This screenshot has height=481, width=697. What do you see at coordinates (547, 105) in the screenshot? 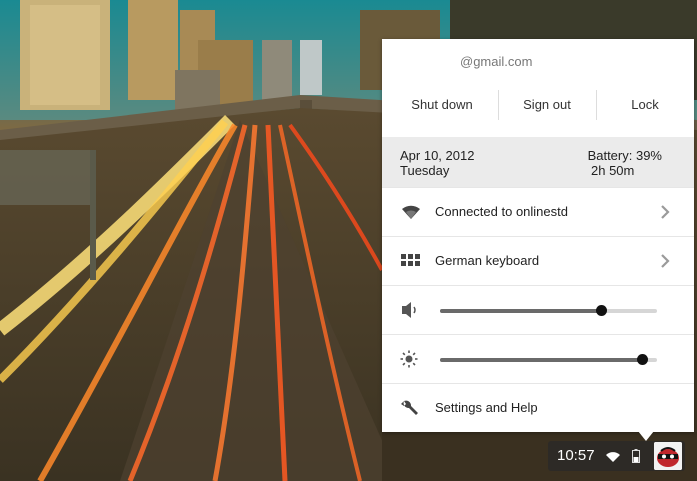
I see `signout-button: Sign out` at bounding box center [547, 105].